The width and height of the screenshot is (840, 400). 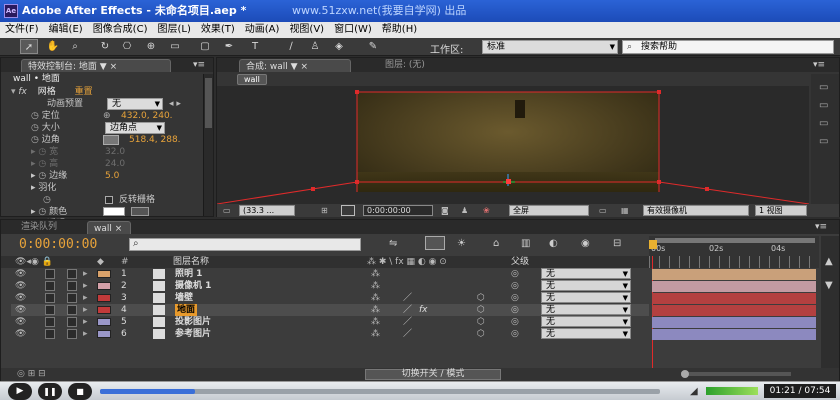 What do you see at coordinates (208, 145) in the screenshot?
I see `effect-controls-scrollbar` at bounding box center [208, 145].